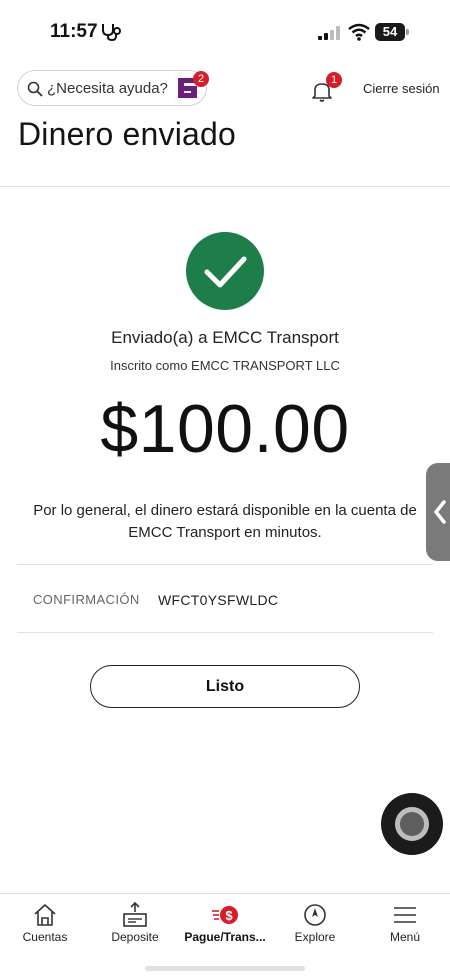 This screenshot has height=978, width=450. I want to click on amount-sent: $100.00, so click(225, 429).